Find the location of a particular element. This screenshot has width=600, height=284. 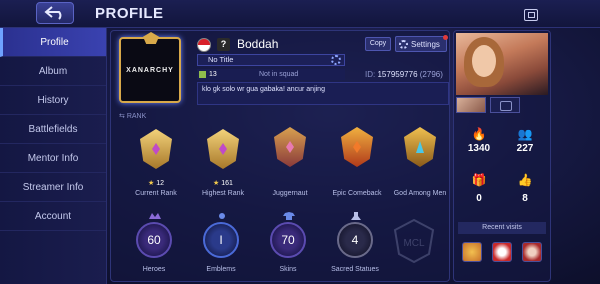

profile-photo is located at coordinates (502, 64).